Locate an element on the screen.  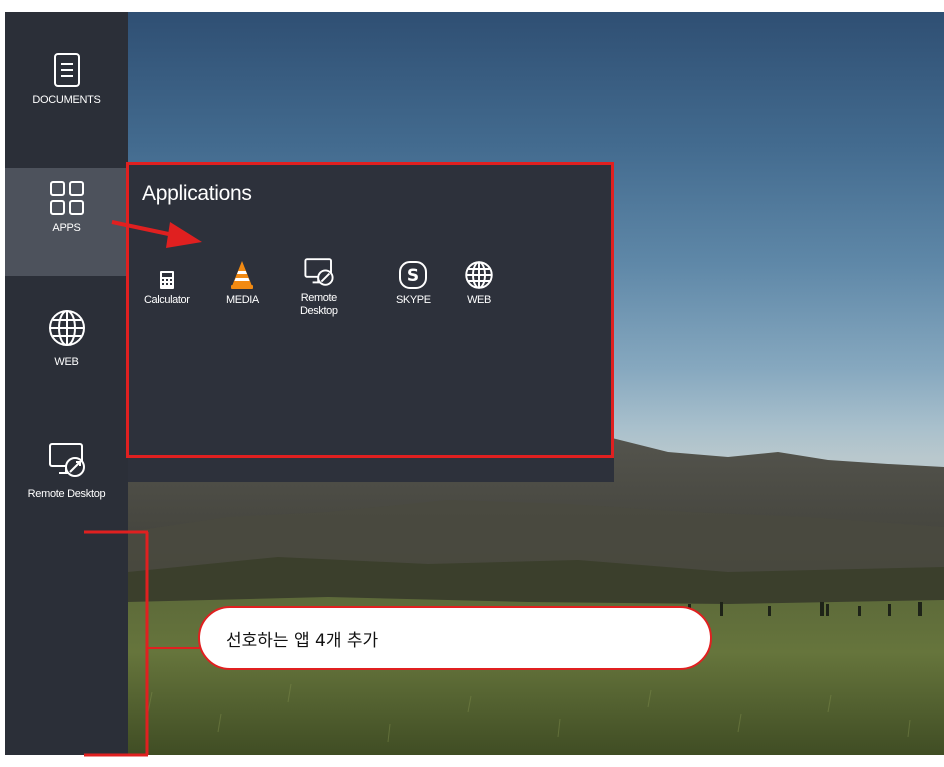
annotation-arrow-line is located at coordinates (145, 229).